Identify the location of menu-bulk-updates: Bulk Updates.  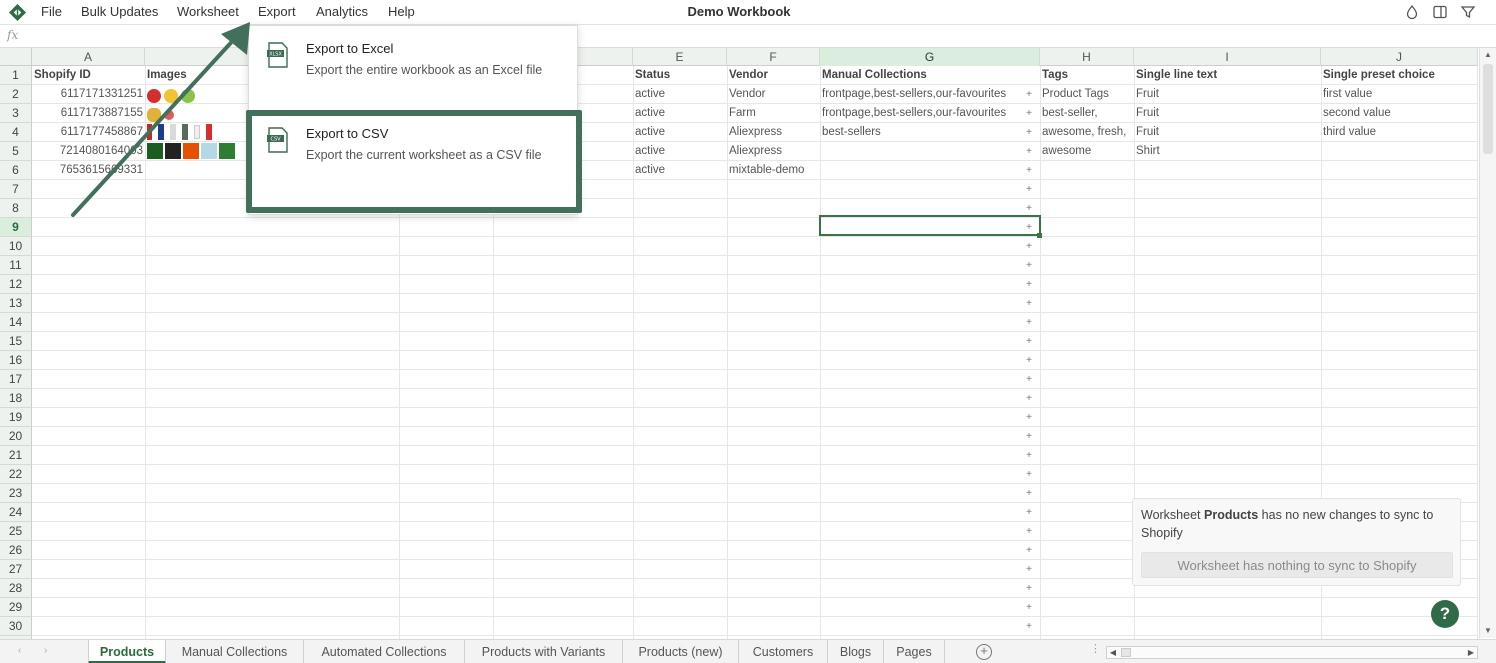
(119, 11).